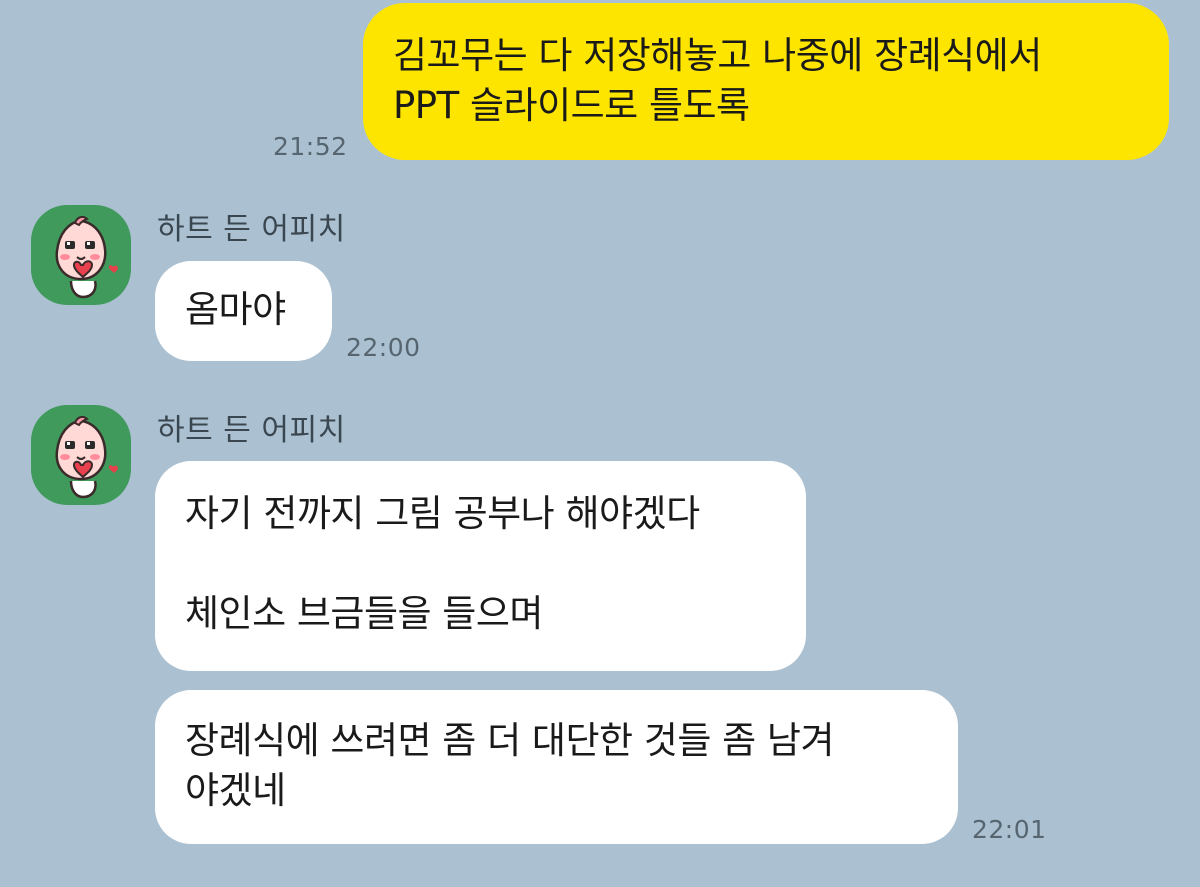  I want to click on their-message-bubble: 자기 전까지 그림 공부나 해야겠다 체인소 브금들을 들으며, so click(480, 566).